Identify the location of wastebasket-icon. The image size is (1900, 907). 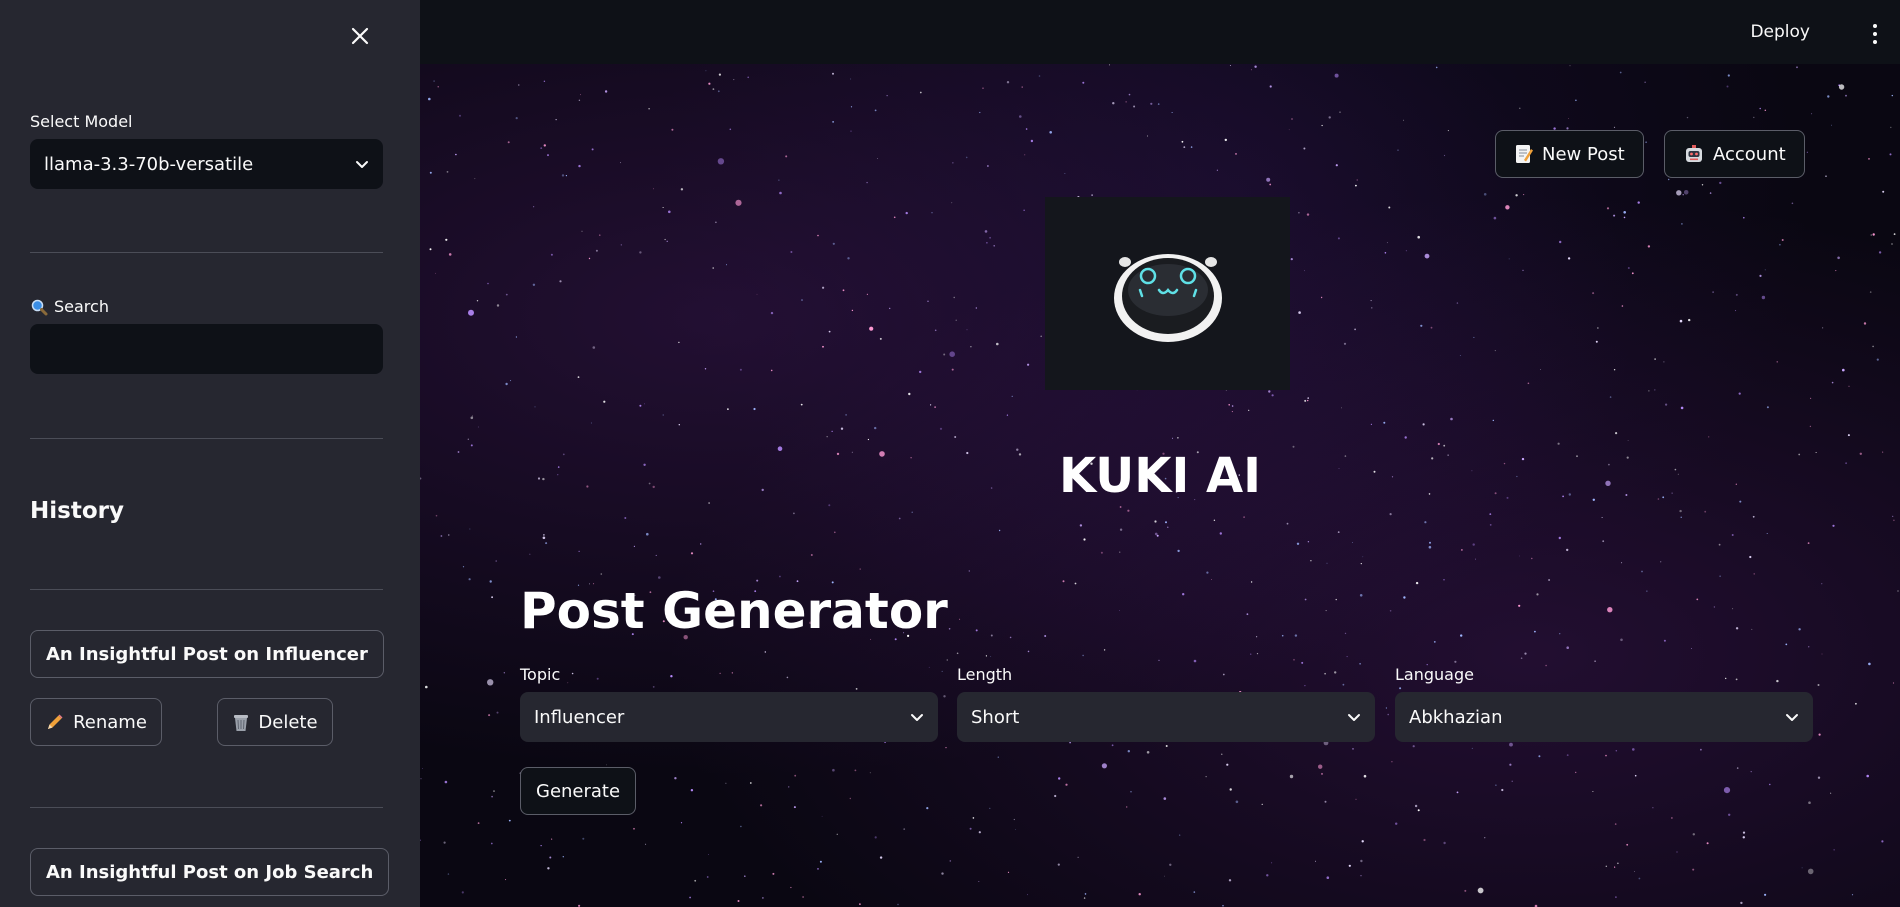
(241, 723).